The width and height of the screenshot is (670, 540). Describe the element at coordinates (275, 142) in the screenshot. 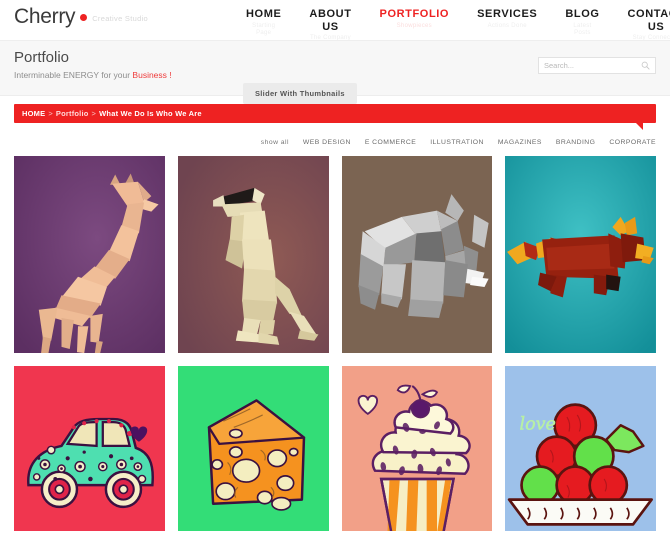

I see `portfolio-filter-show-all: show all` at that location.